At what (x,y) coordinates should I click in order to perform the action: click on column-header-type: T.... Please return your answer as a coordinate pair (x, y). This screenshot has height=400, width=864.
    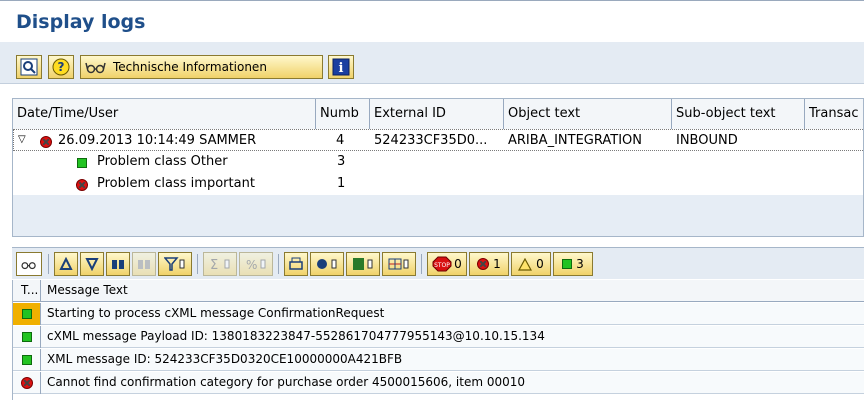
    Looking at the image, I should click on (27, 291).